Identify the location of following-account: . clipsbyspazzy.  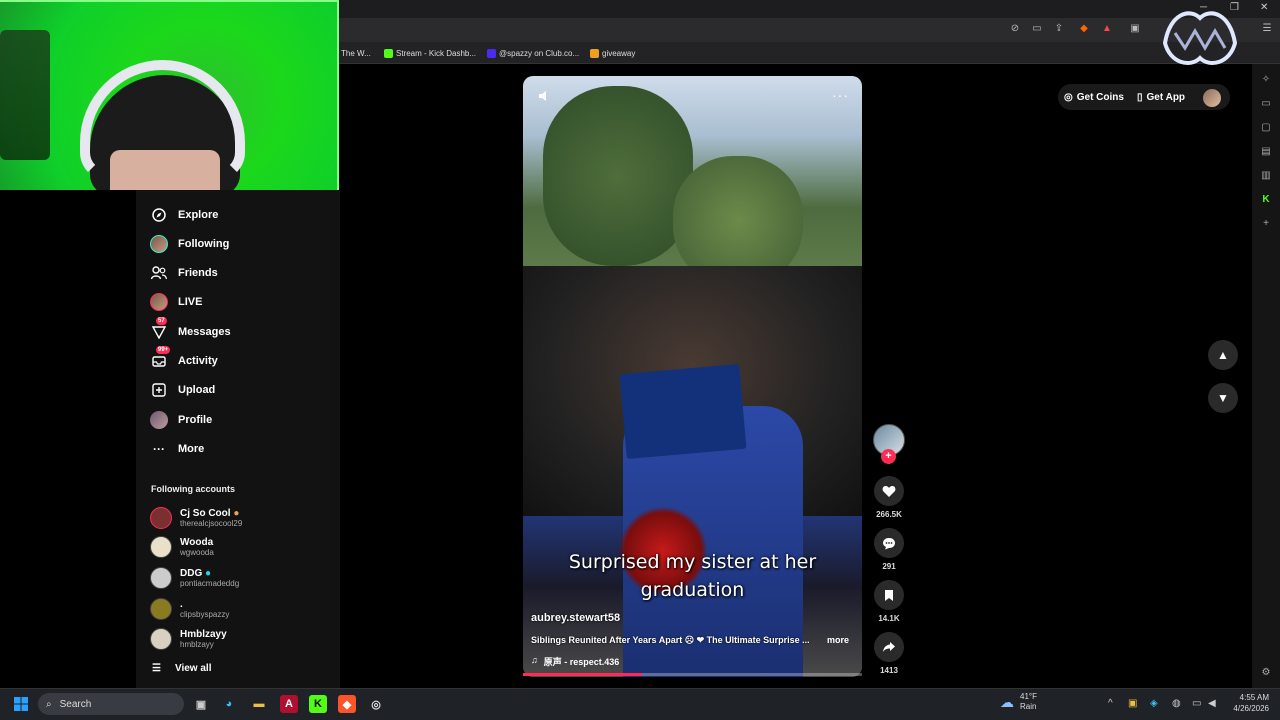
(189, 609).